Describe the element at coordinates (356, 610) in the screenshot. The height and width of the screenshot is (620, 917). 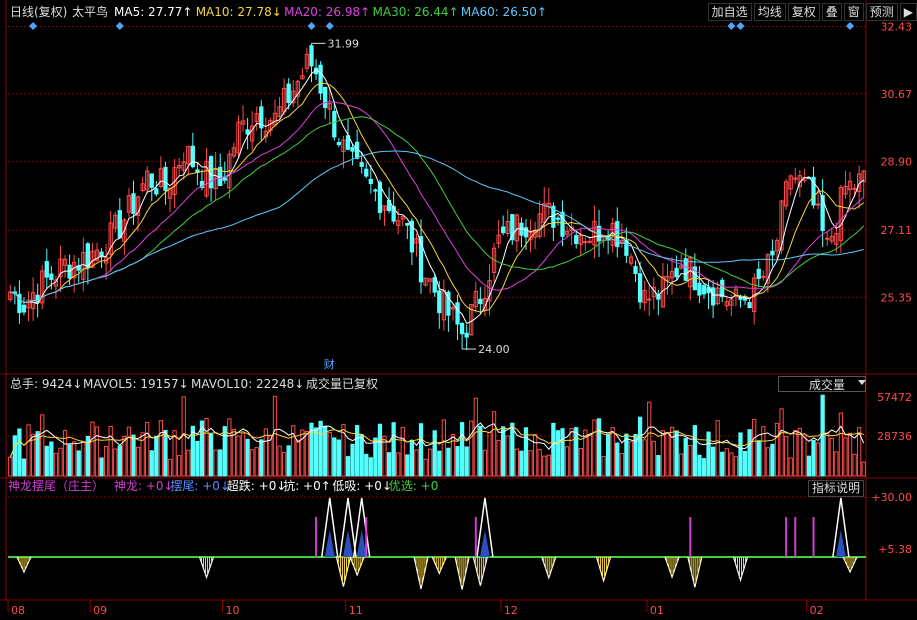
I see `x-tick-label: 11` at that location.